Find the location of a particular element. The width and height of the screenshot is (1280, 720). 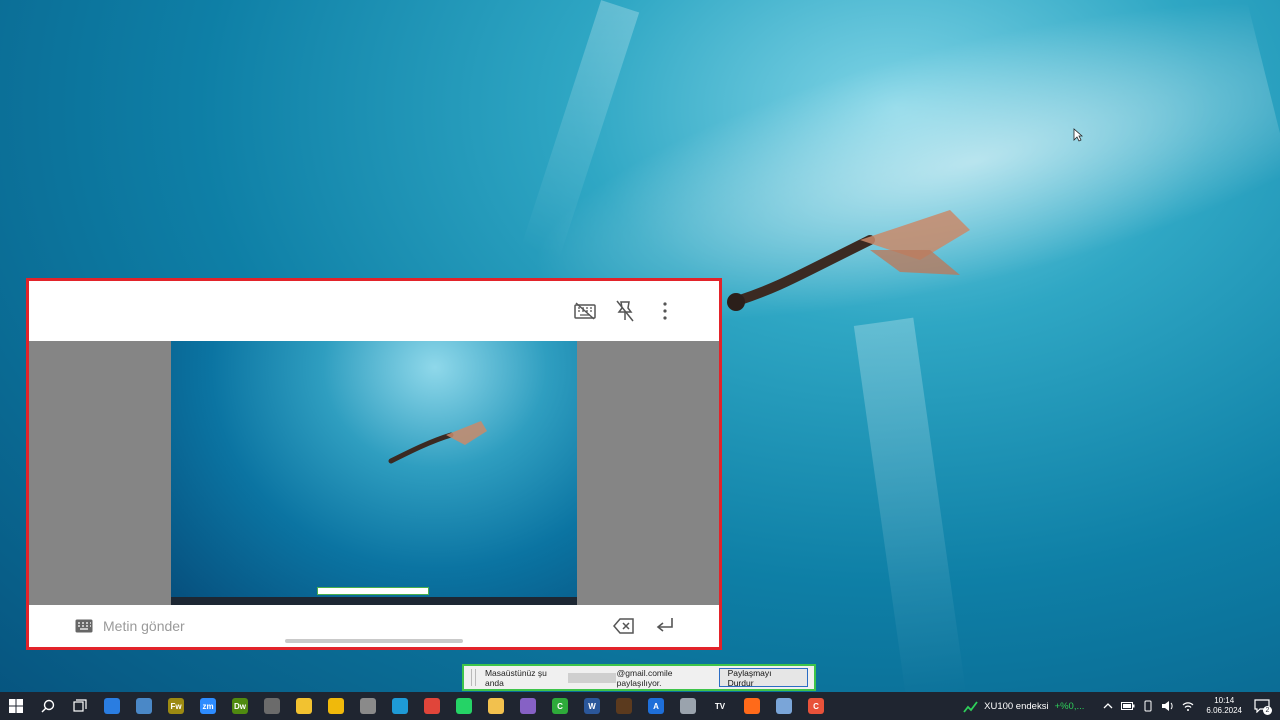

search-icon is located at coordinates (48, 706).